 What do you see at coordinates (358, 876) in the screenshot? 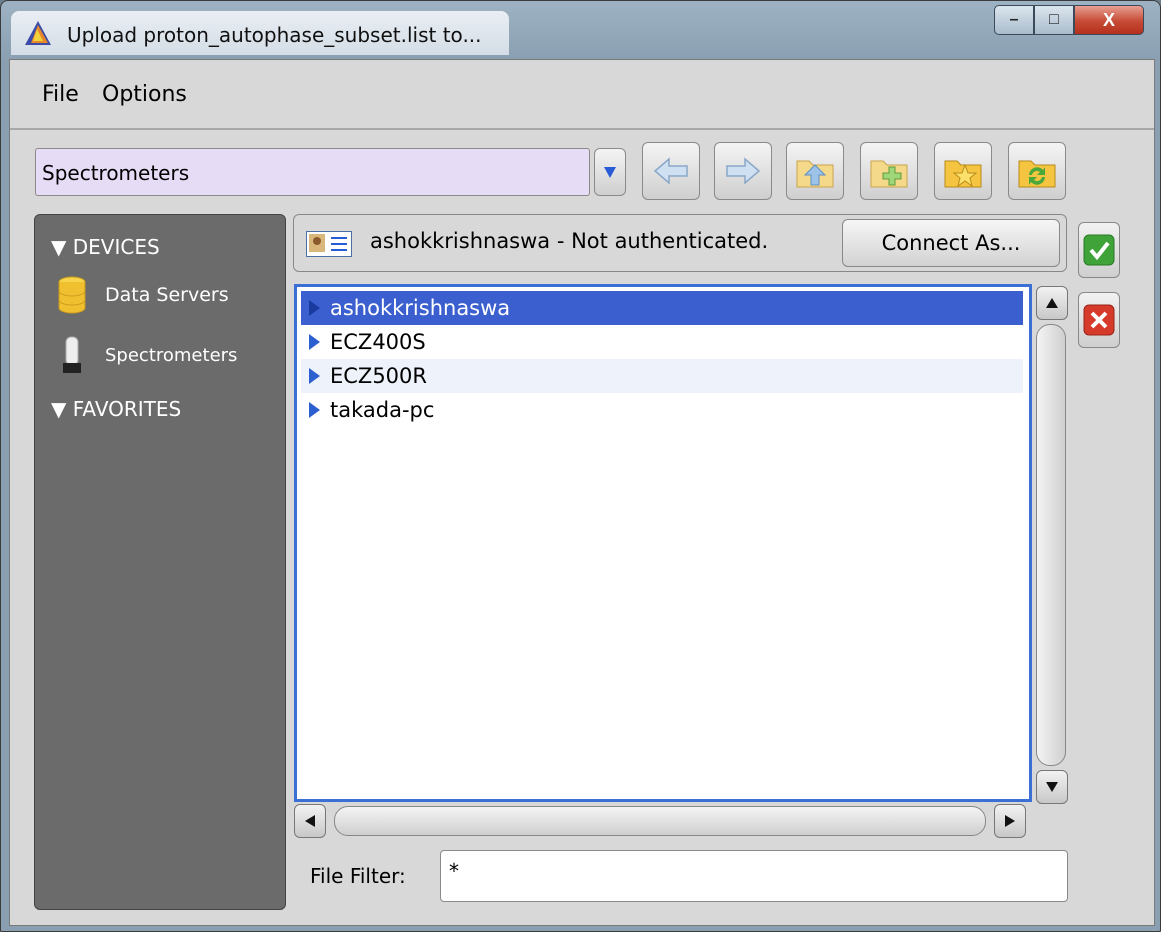
I see `file-filter-label: File Filter:` at bounding box center [358, 876].